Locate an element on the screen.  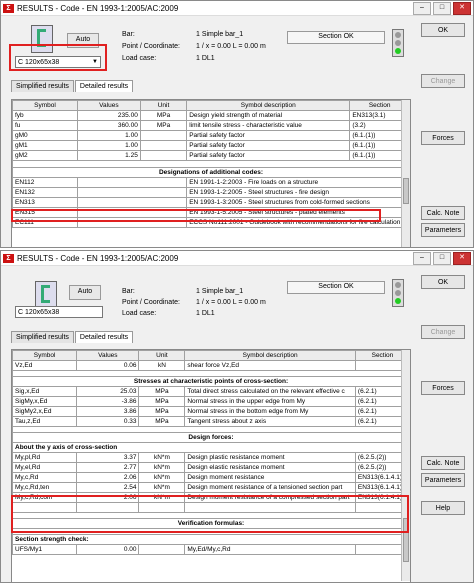
c-profile-icon is located at coordinates (46, 295).